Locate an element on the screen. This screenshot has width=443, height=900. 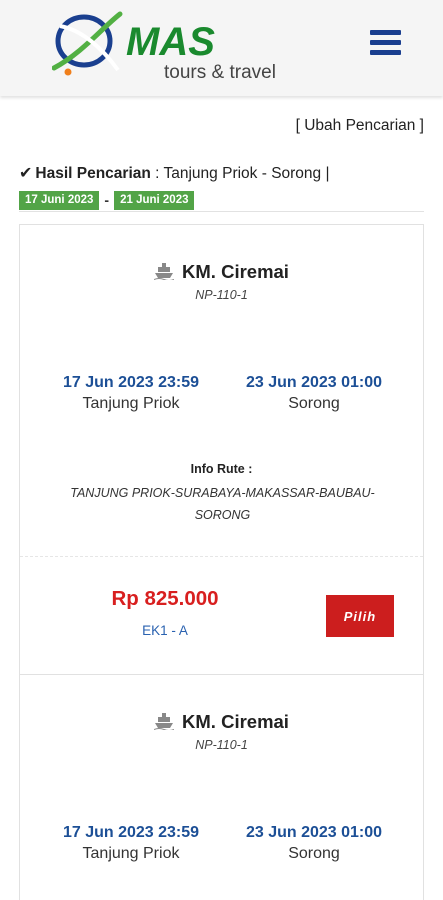
hamburger-icon is located at coordinates (385, 32).